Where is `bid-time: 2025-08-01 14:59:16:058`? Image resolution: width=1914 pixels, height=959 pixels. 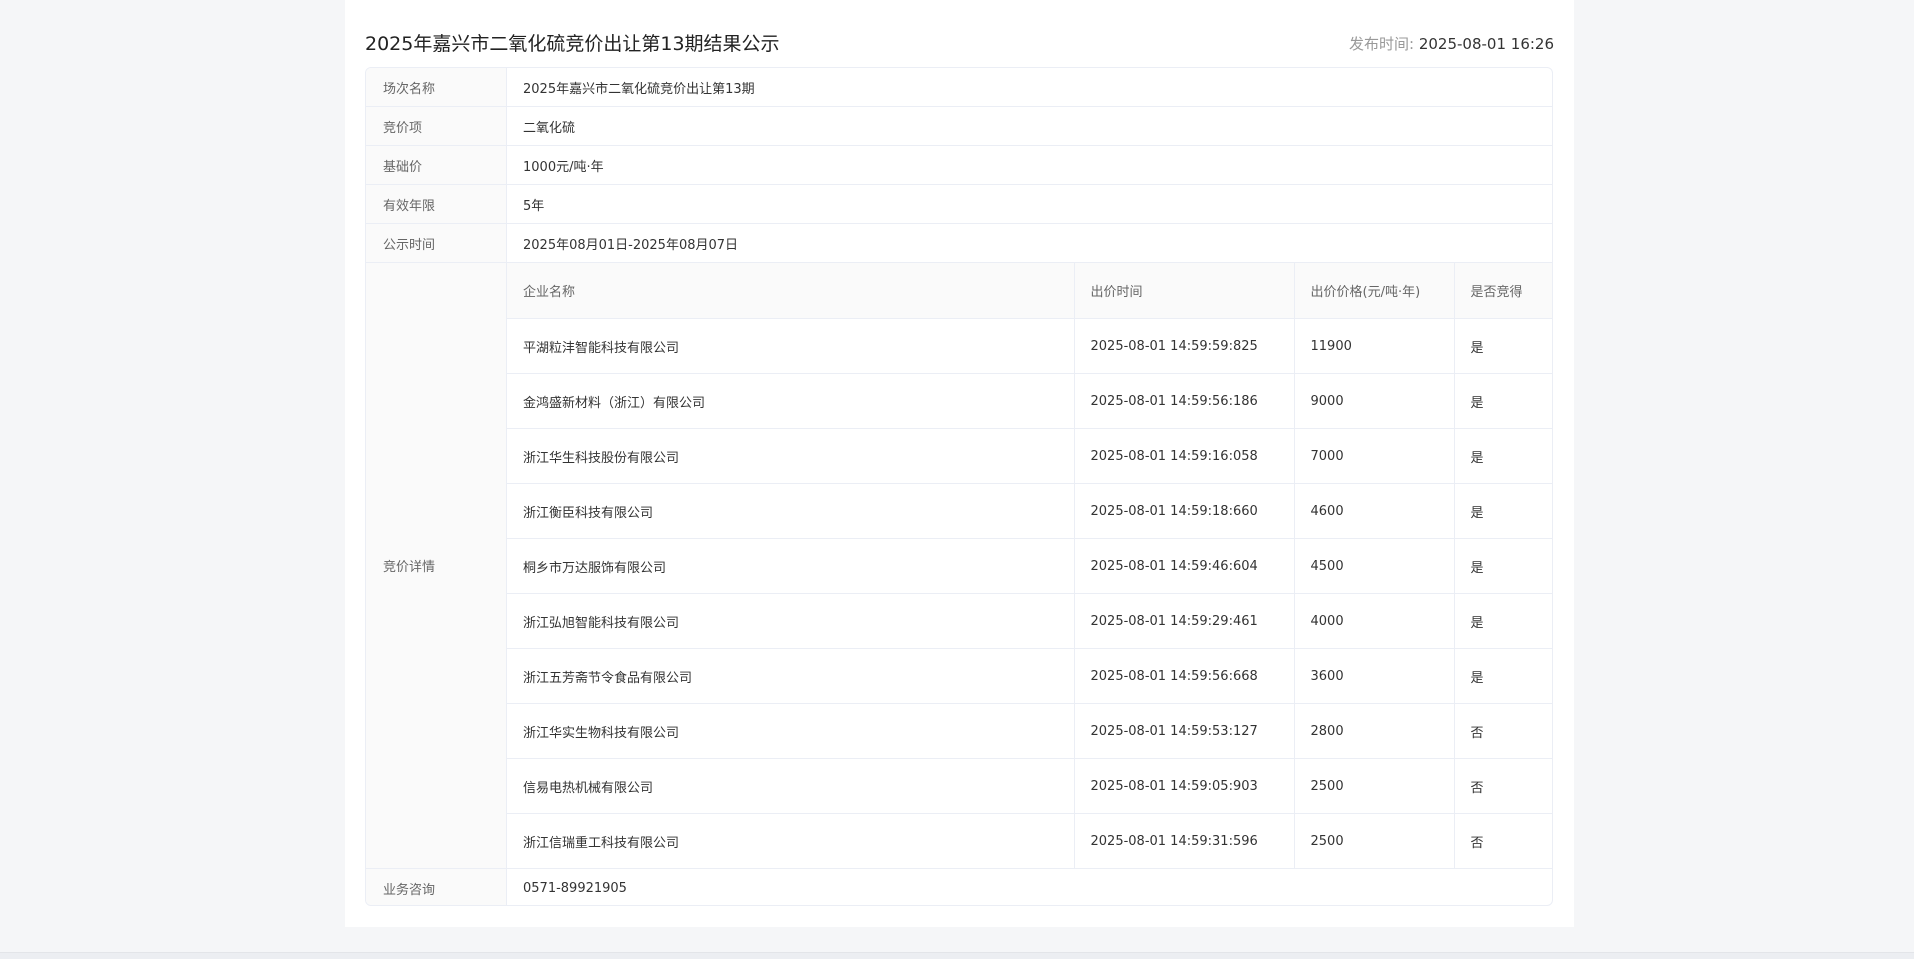
bid-time: 2025-08-01 14:59:16:058 is located at coordinates (1184, 456).